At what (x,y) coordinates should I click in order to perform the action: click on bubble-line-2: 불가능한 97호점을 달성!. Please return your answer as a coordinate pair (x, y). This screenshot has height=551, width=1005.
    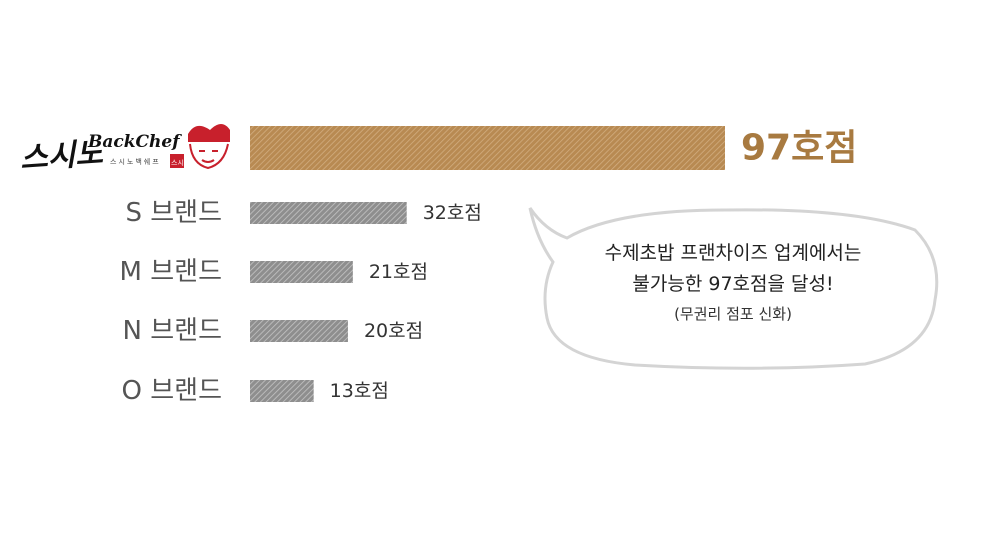
    Looking at the image, I should click on (733, 284).